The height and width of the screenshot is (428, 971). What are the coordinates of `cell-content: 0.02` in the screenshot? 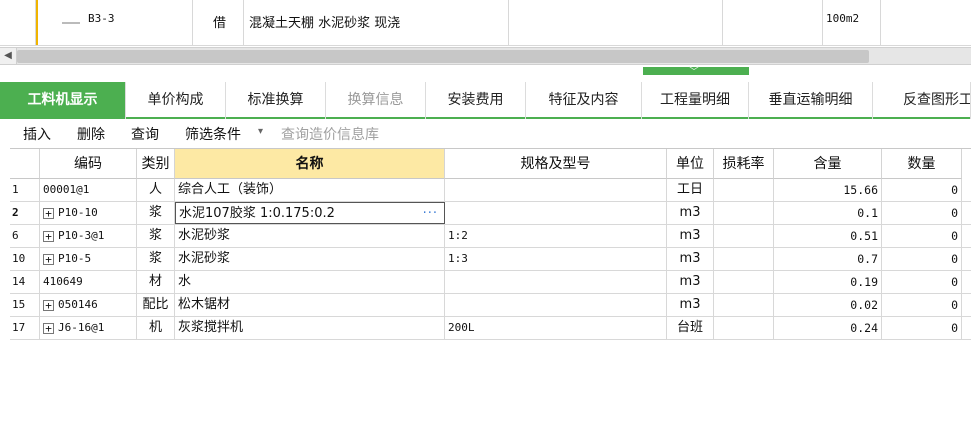 It's located at (828, 305).